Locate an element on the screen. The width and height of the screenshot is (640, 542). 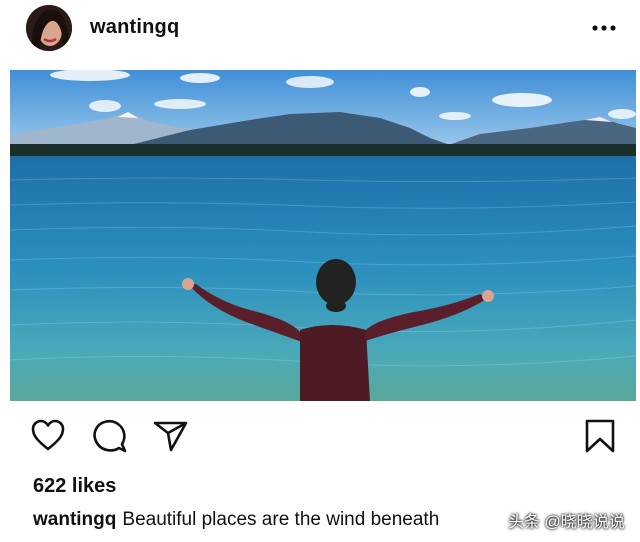
bookmark-icon is located at coordinates (600, 436).